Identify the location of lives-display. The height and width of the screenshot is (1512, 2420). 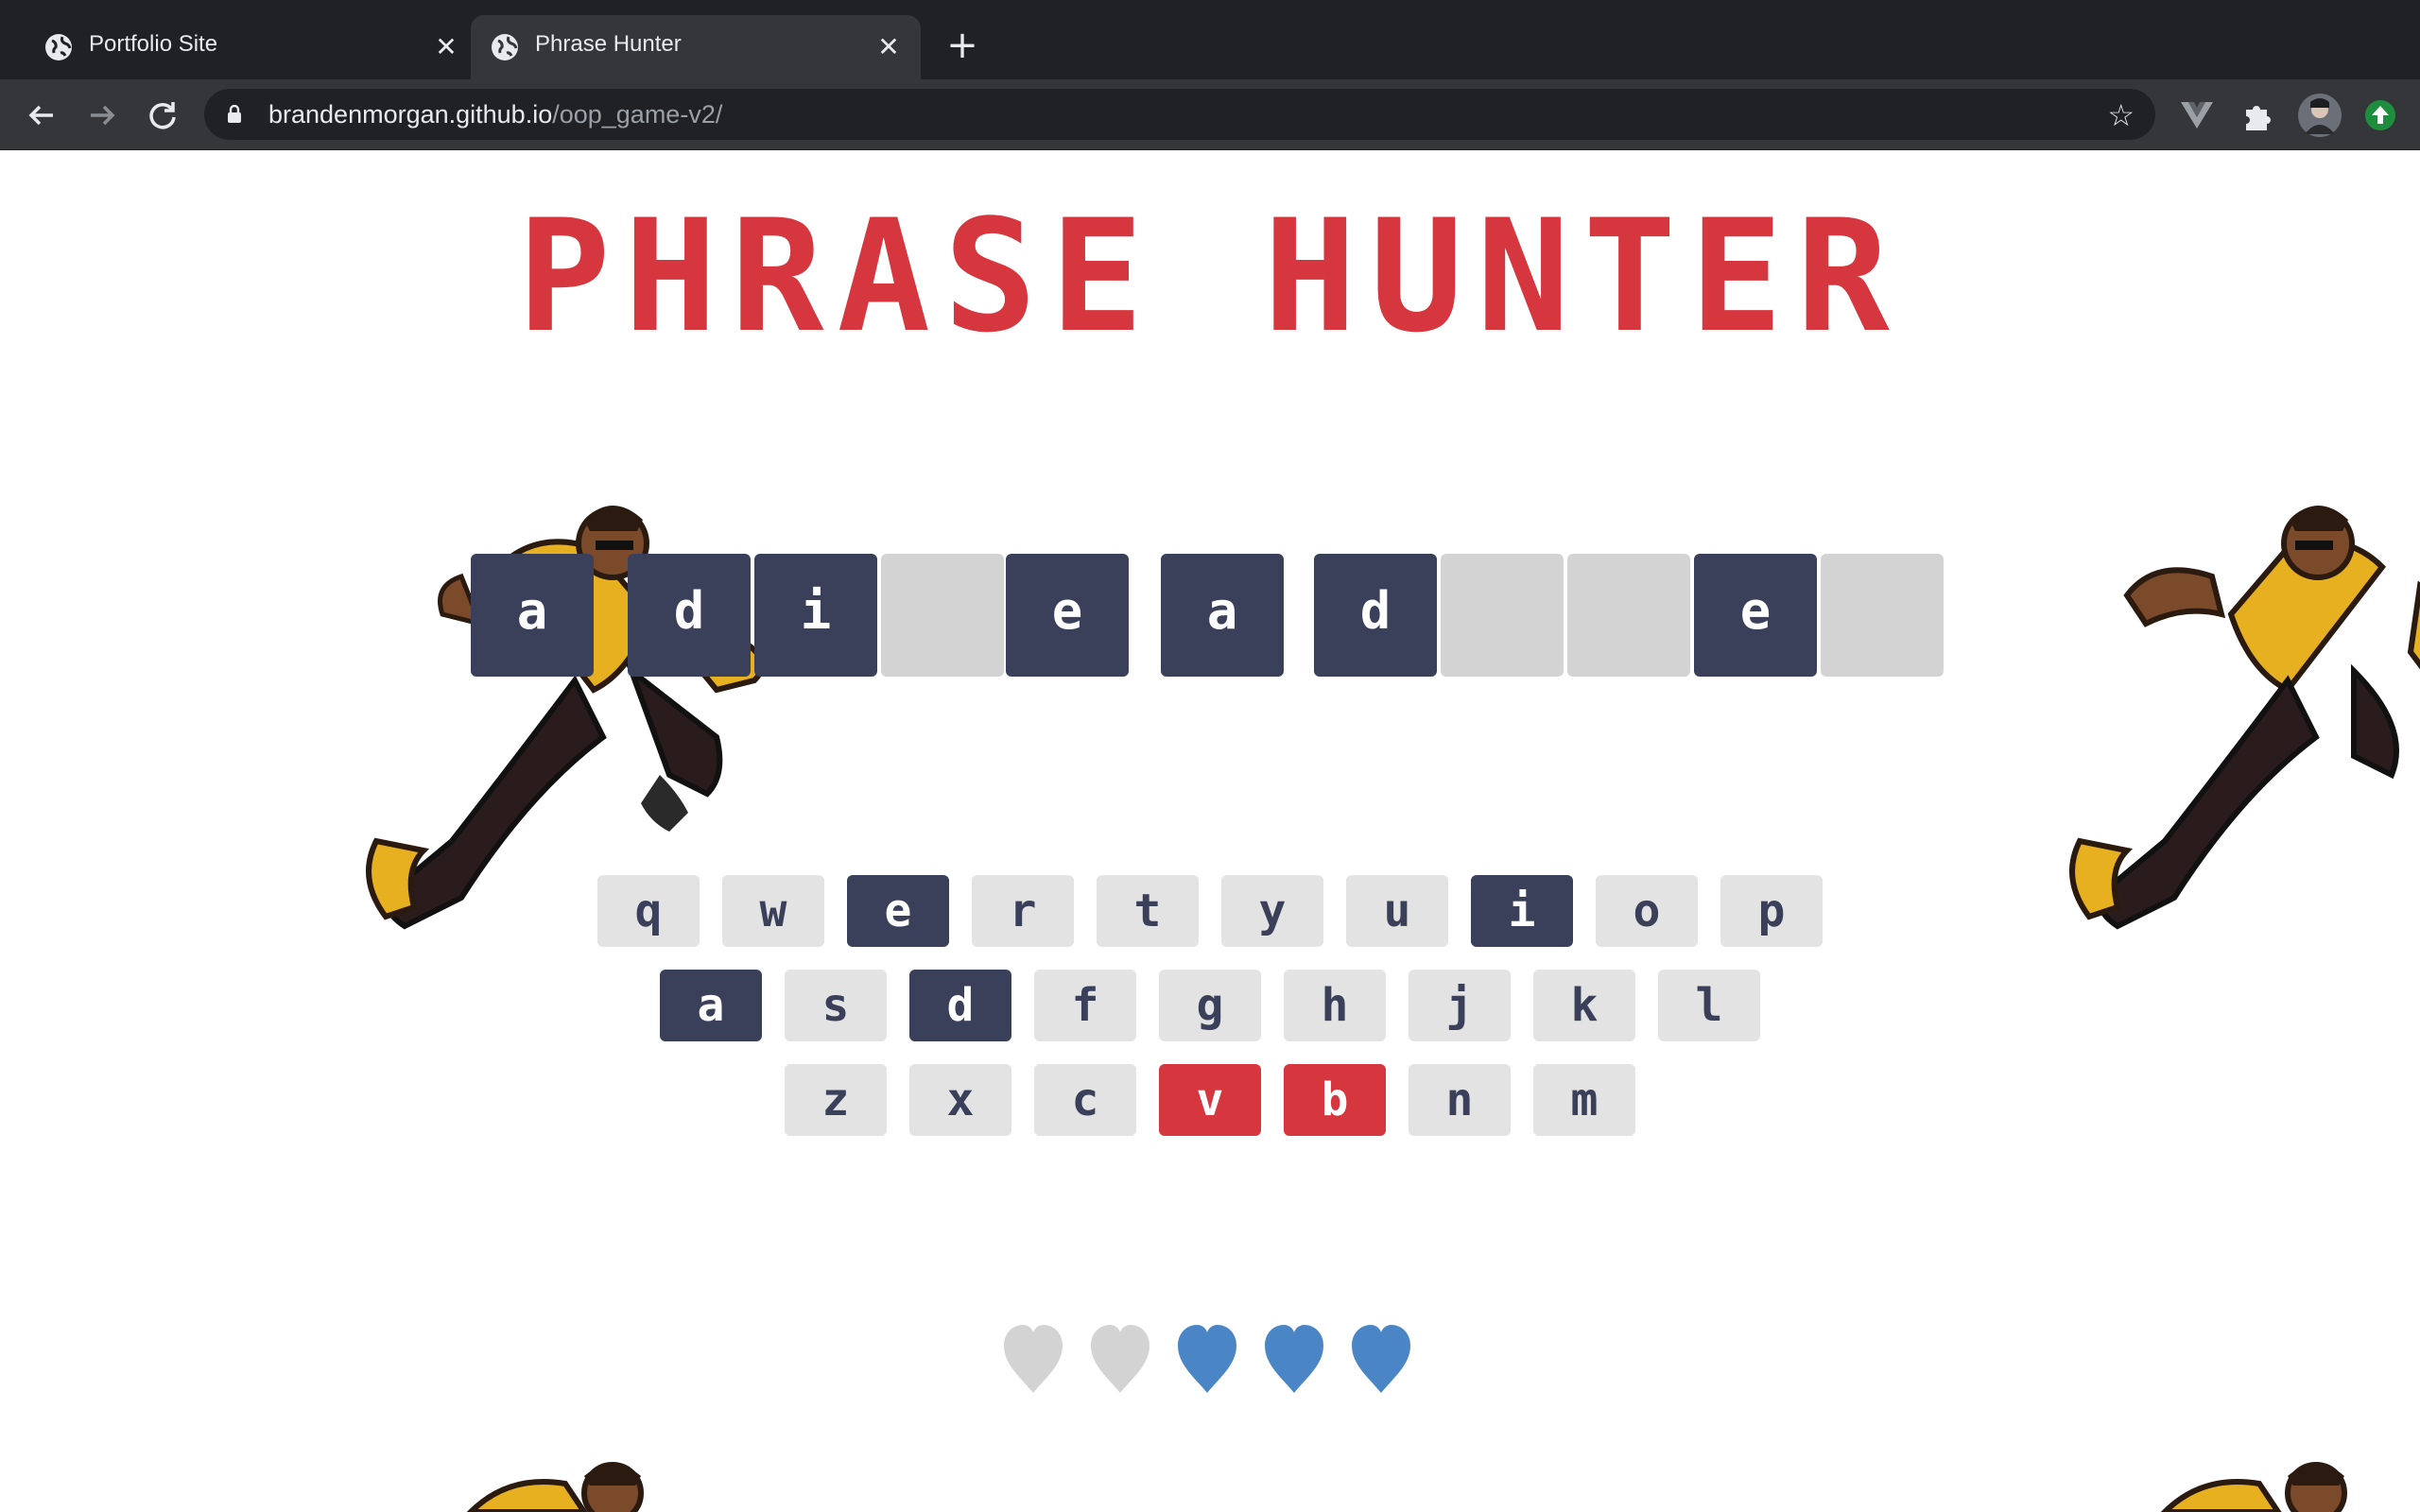
(1210, 1361).